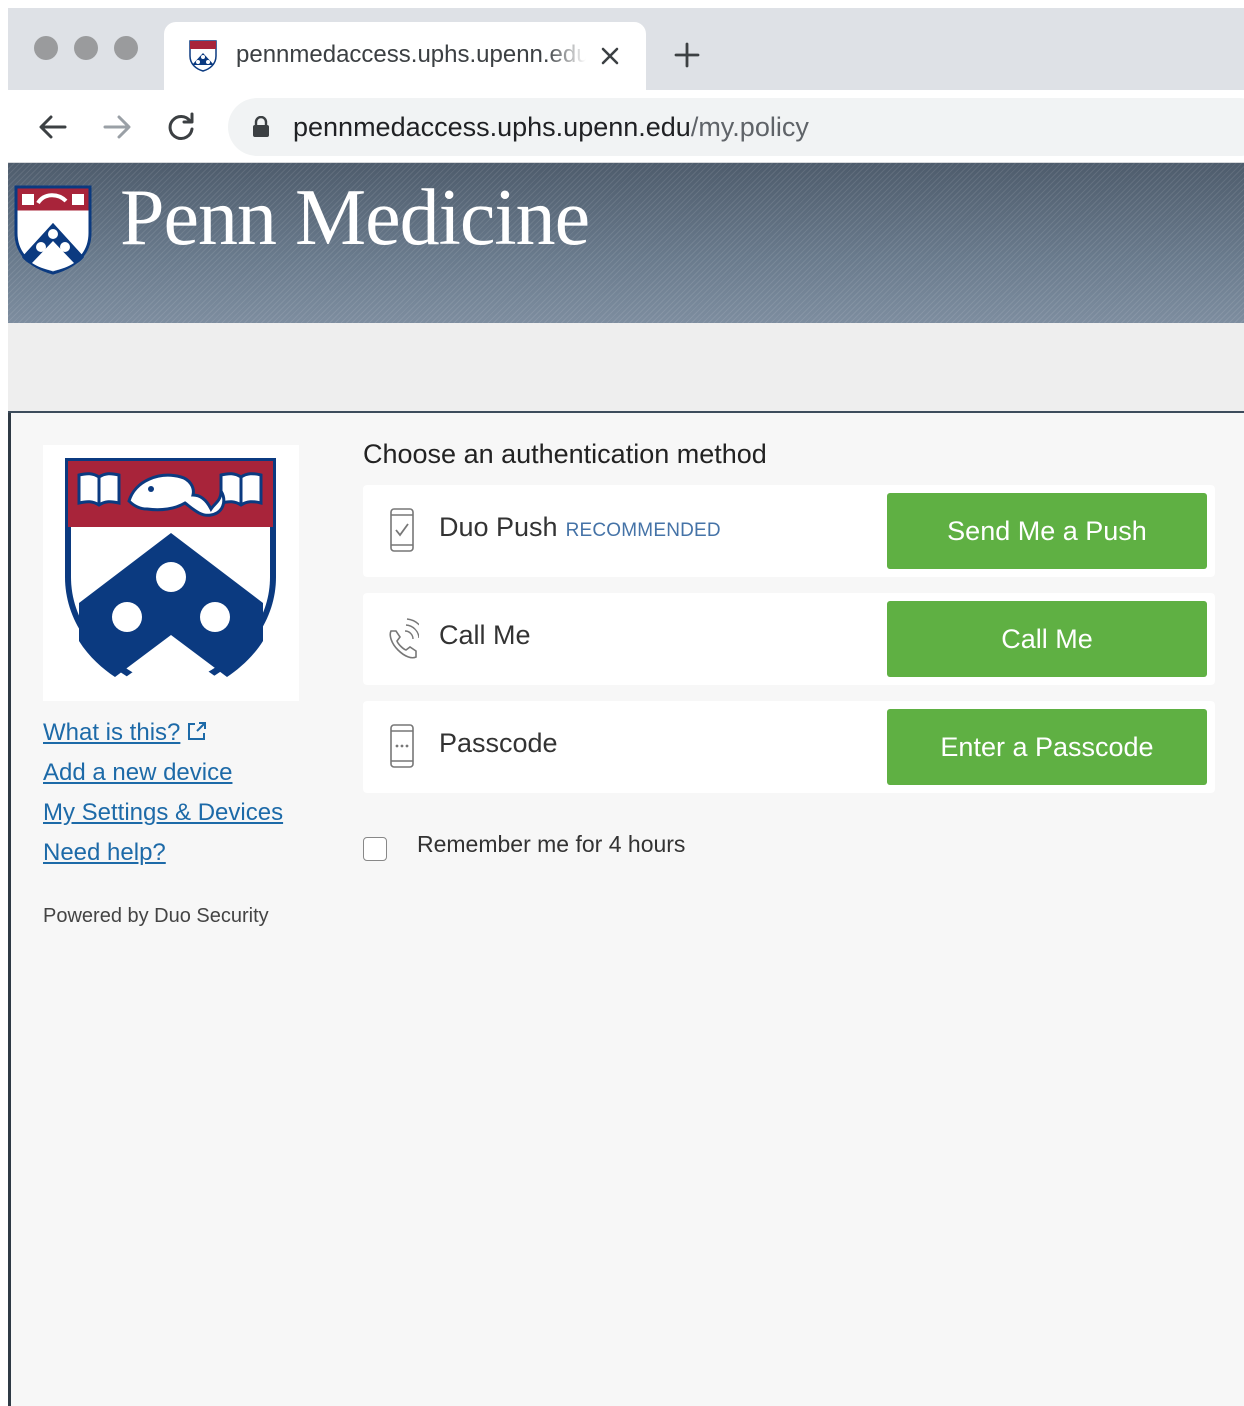 The image size is (1244, 1406). What do you see at coordinates (789, 639) in the screenshot?
I see `call-me-row: Call Me Call Me` at bounding box center [789, 639].